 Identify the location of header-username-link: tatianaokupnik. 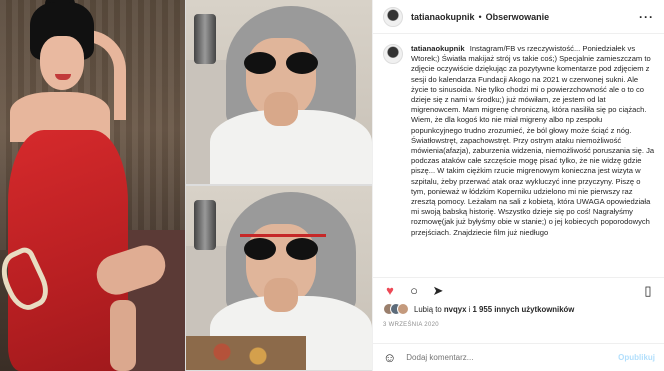
(443, 17).